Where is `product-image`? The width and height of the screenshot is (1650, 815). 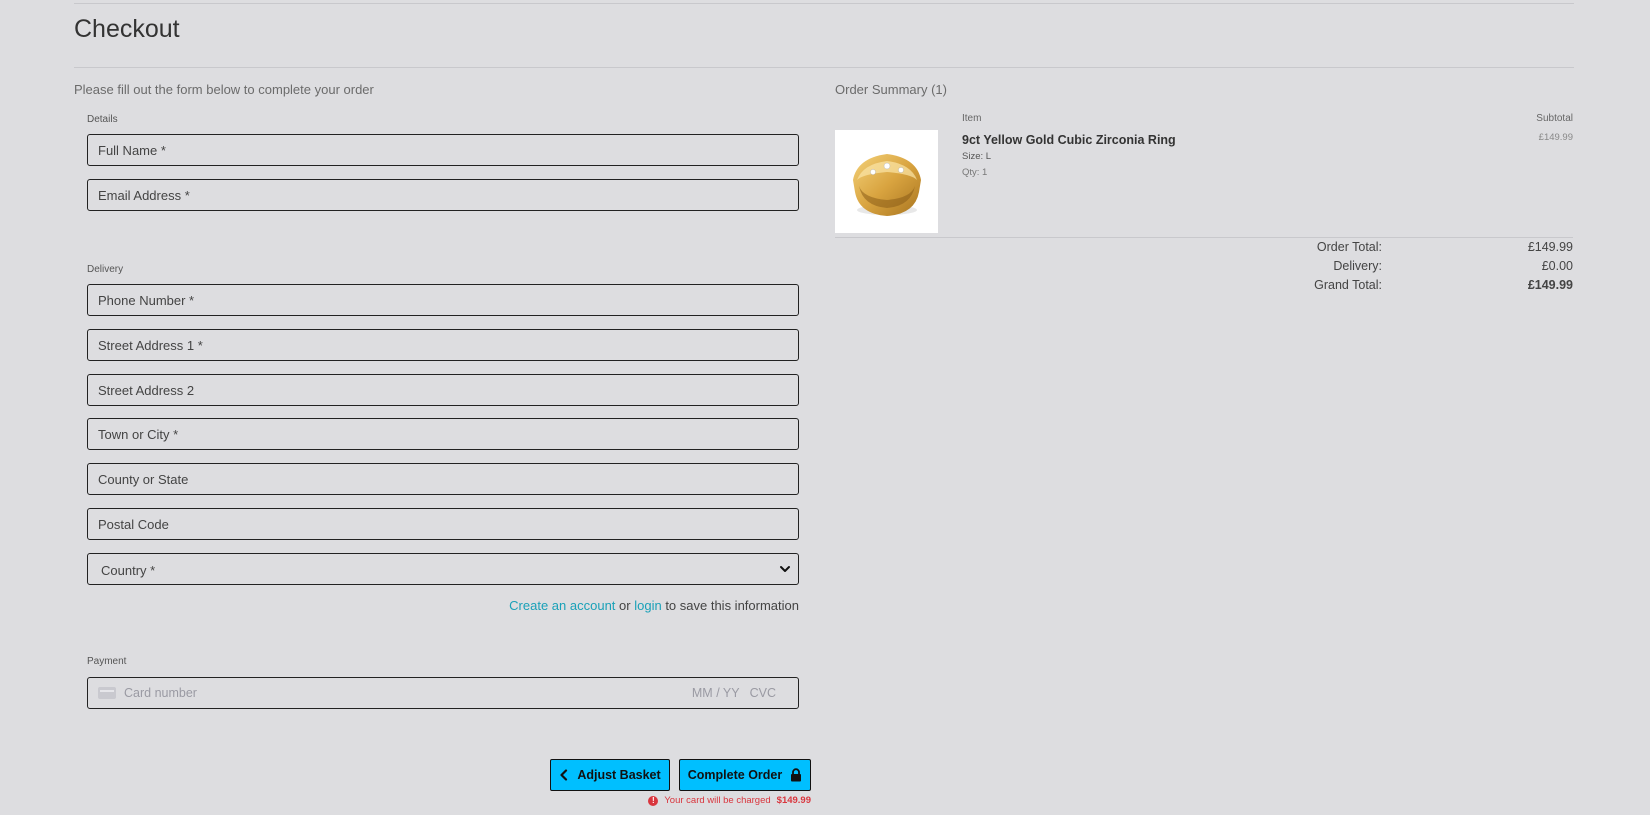
product-image is located at coordinates (886, 181).